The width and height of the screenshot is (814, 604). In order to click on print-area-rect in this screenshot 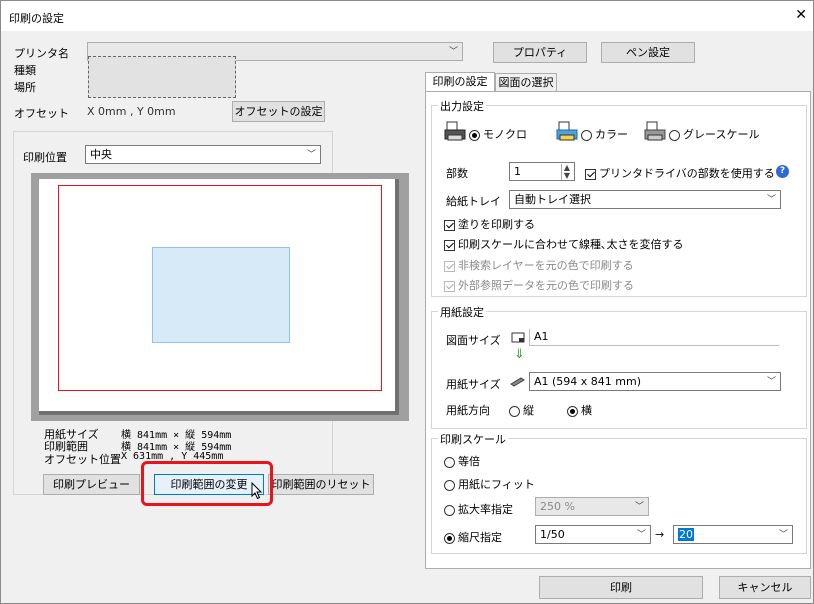, I will do `click(221, 295)`.